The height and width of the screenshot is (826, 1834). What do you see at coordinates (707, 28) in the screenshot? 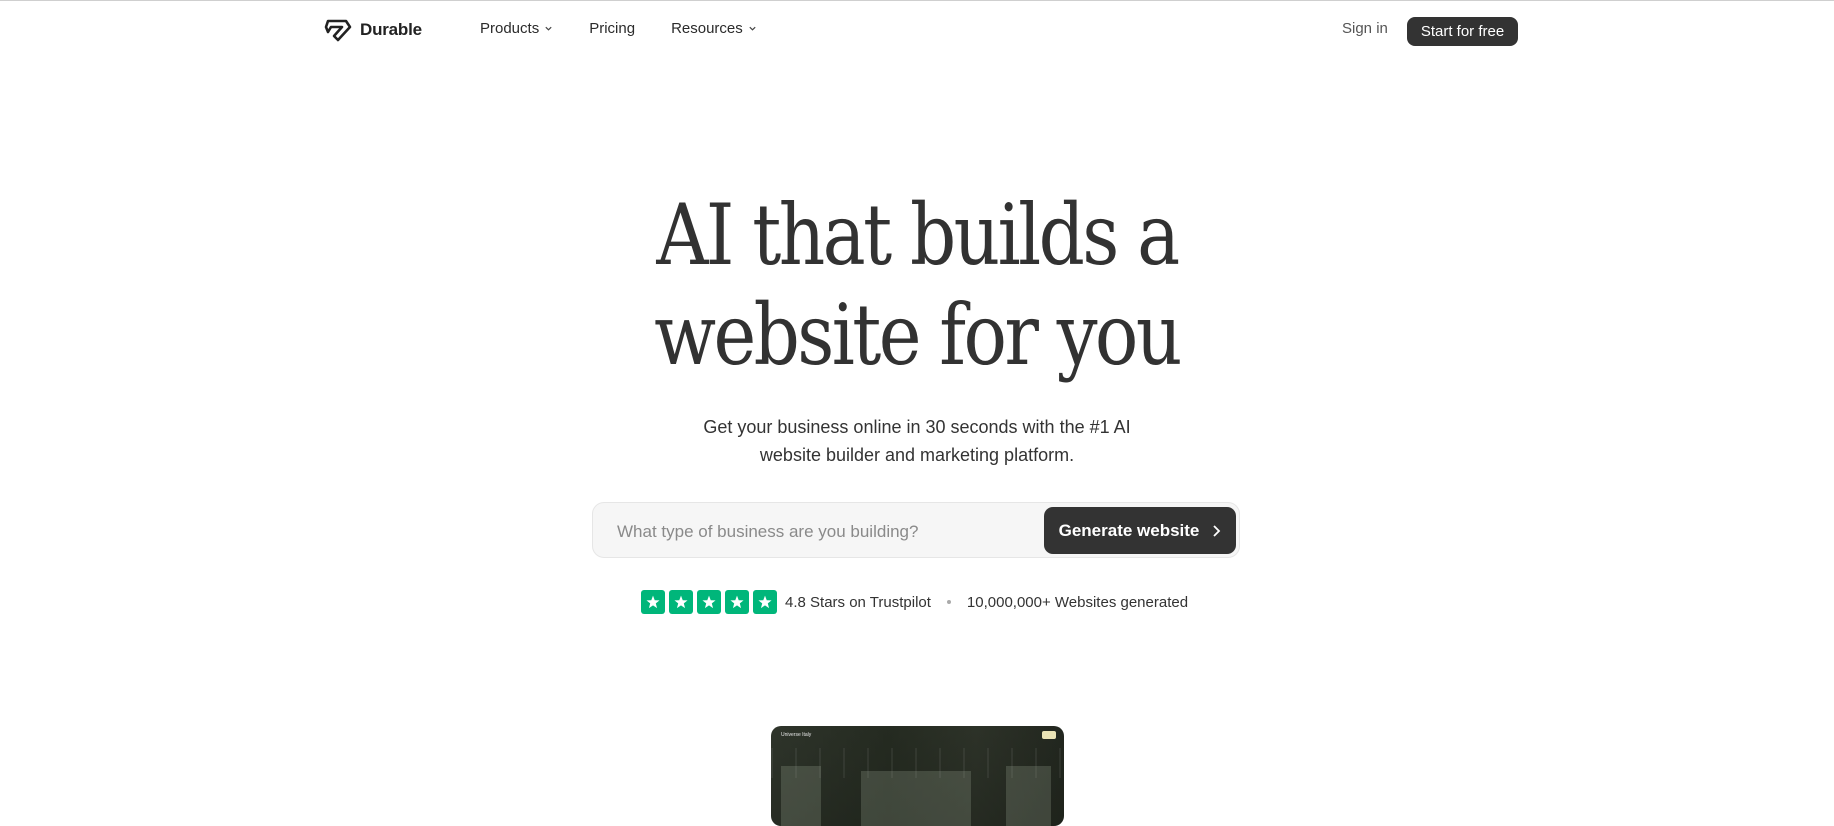
I see `menu-item-label: Resources` at bounding box center [707, 28].